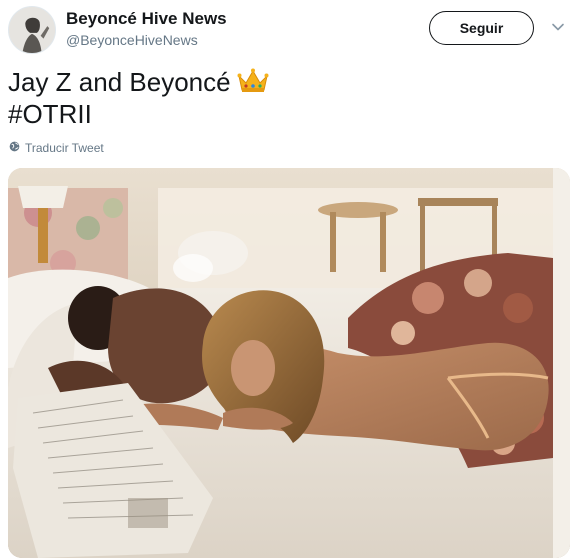 The height and width of the screenshot is (560, 575). What do you see at coordinates (558, 27) in the screenshot?
I see `chevron-down-icon` at bounding box center [558, 27].